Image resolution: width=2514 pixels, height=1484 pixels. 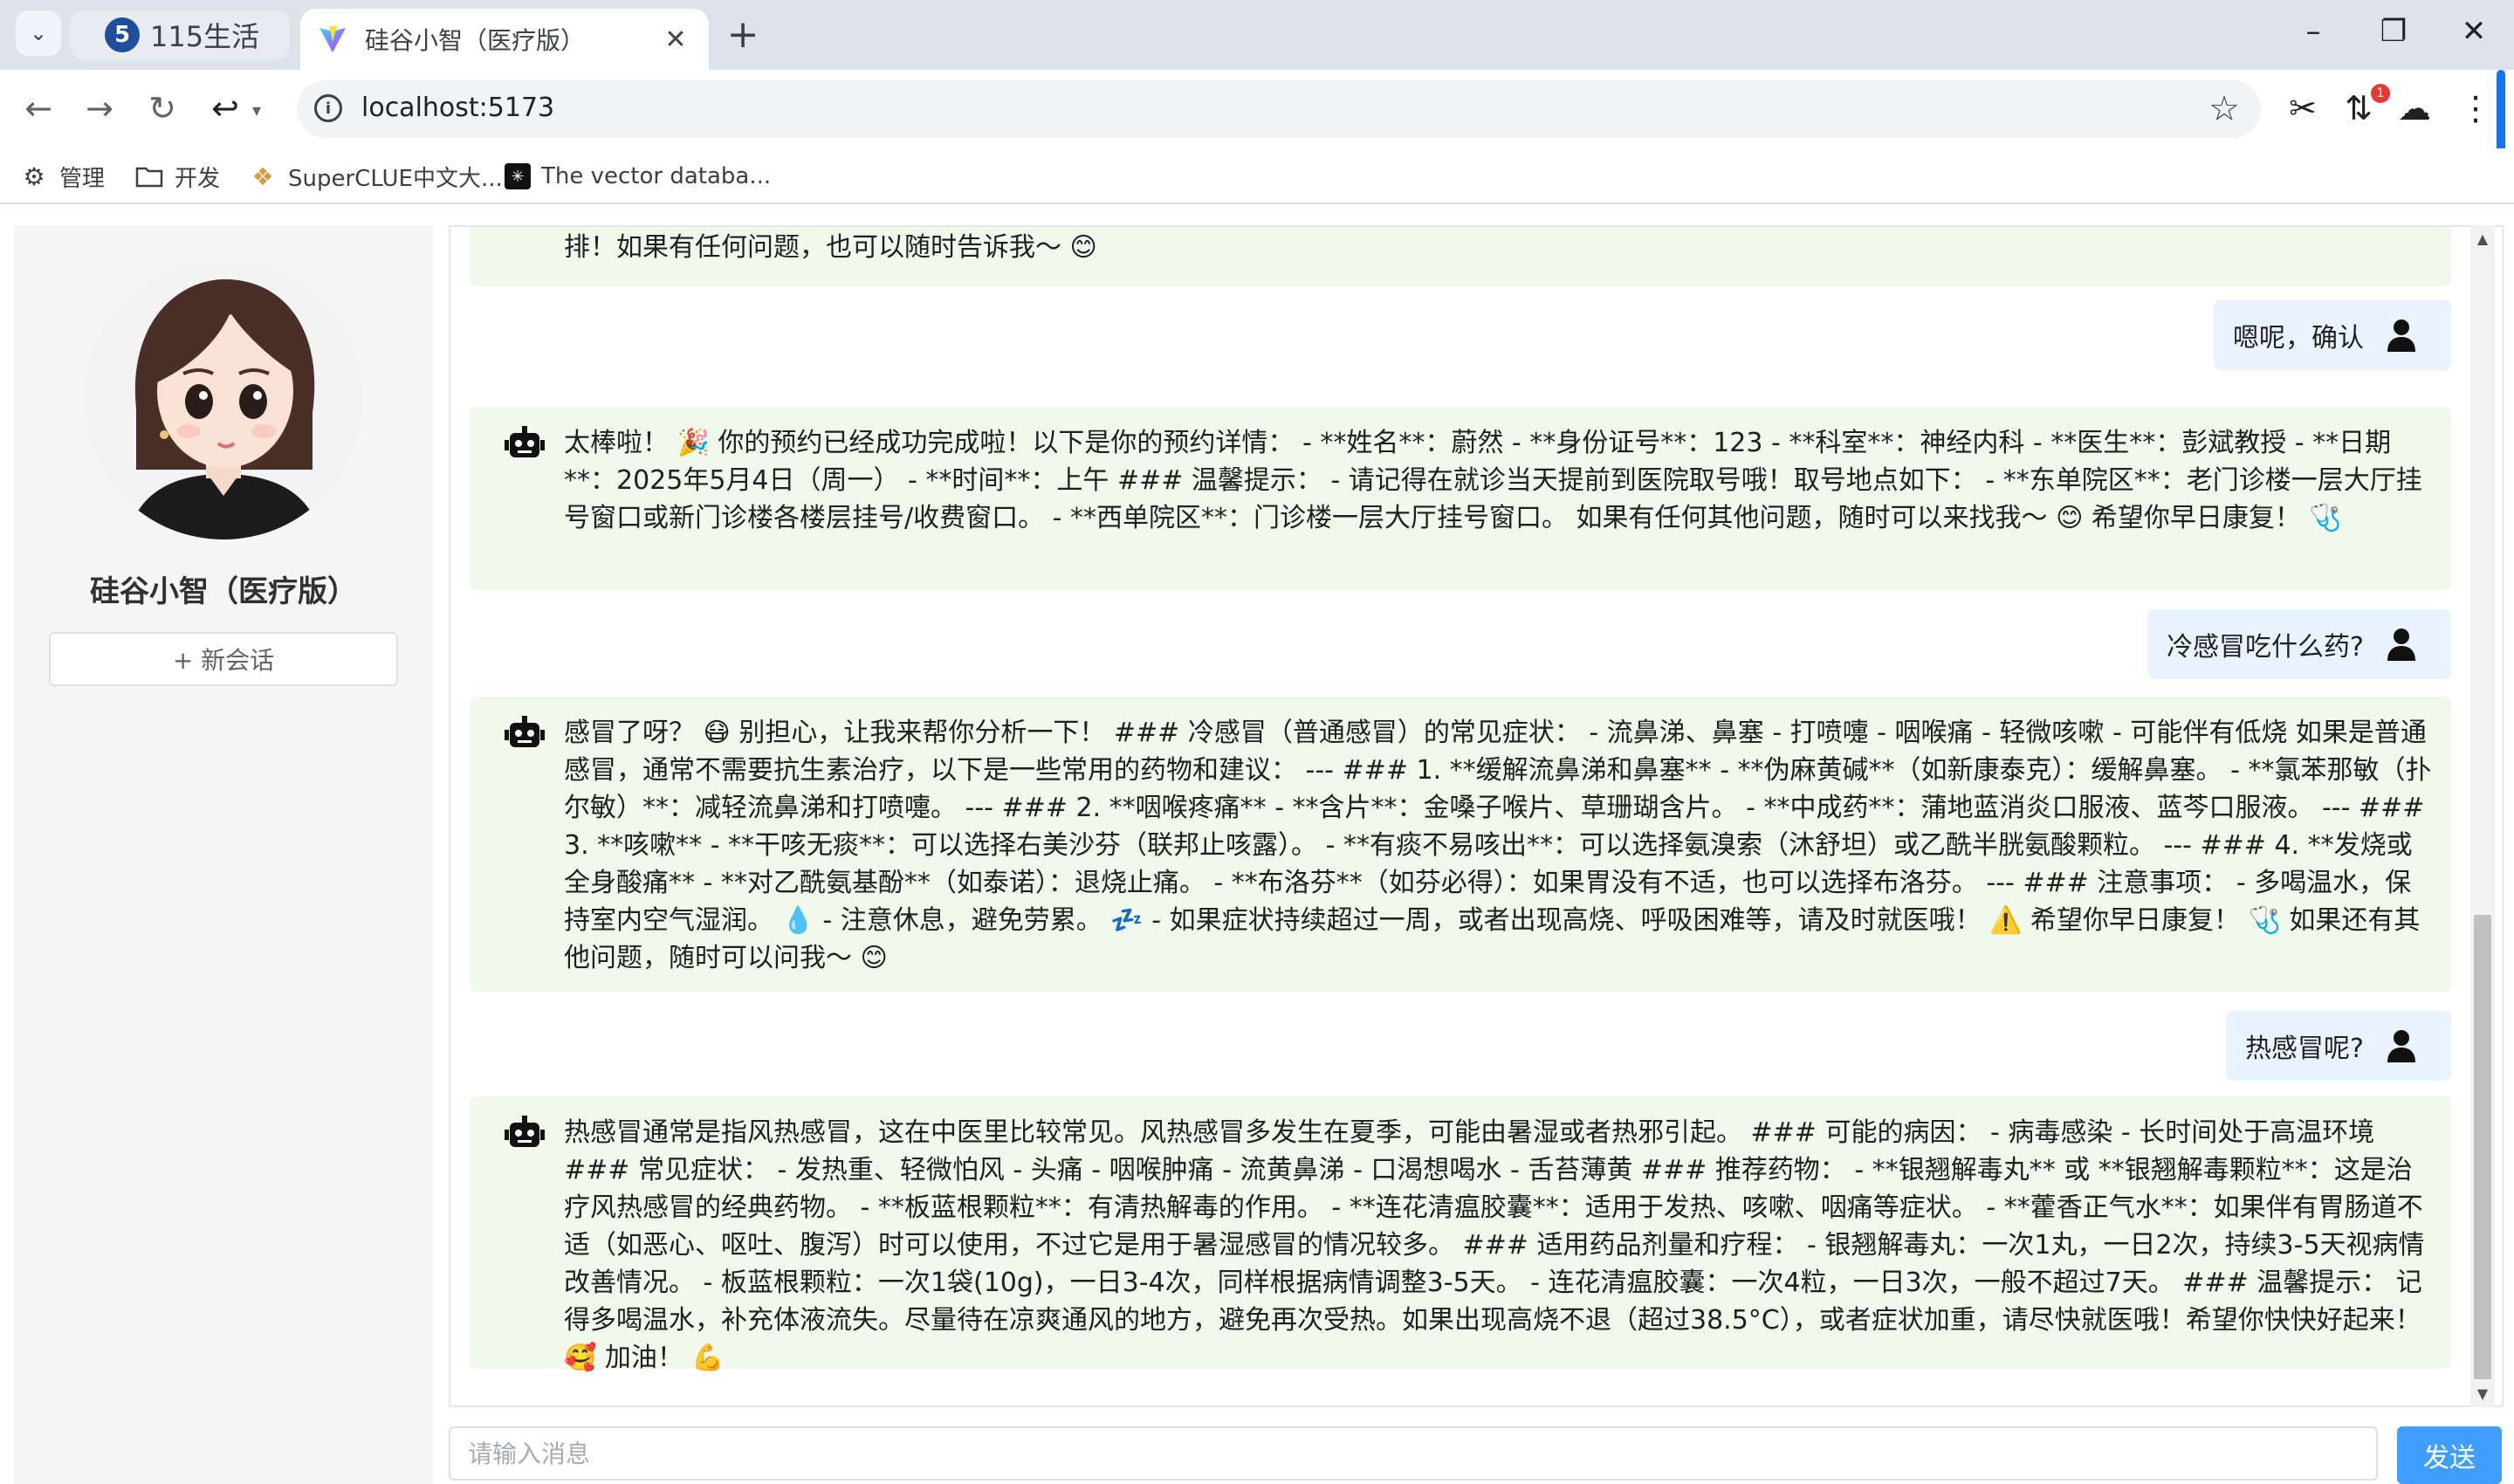 What do you see at coordinates (2304, 1049) in the screenshot?
I see `message-text: 热感冒呢?` at bounding box center [2304, 1049].